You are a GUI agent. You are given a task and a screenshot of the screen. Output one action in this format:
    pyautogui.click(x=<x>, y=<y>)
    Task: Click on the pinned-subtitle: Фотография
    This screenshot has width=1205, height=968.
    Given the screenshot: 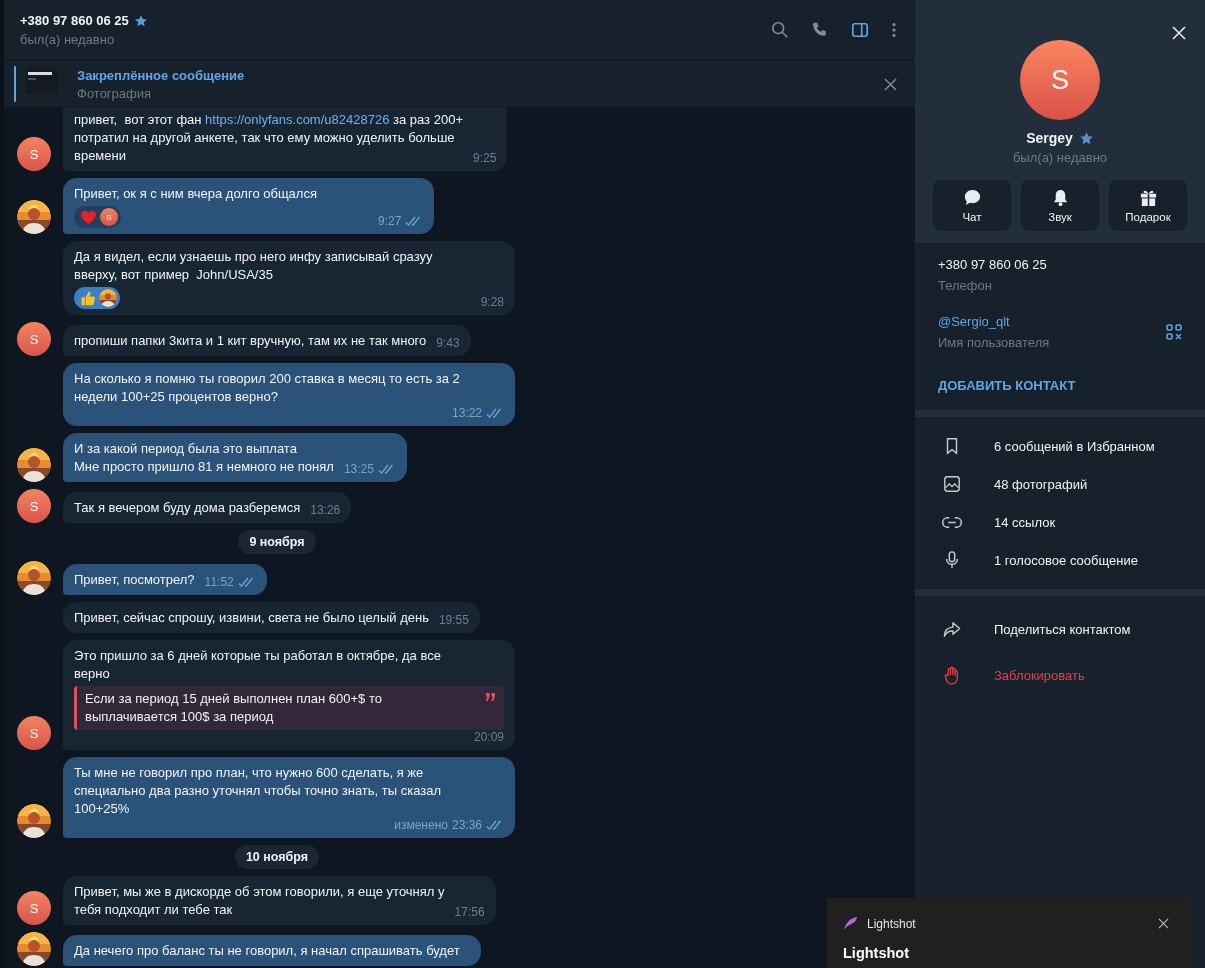 What is the action you would take?
    pyautogui.click(x=115, y=93)
    